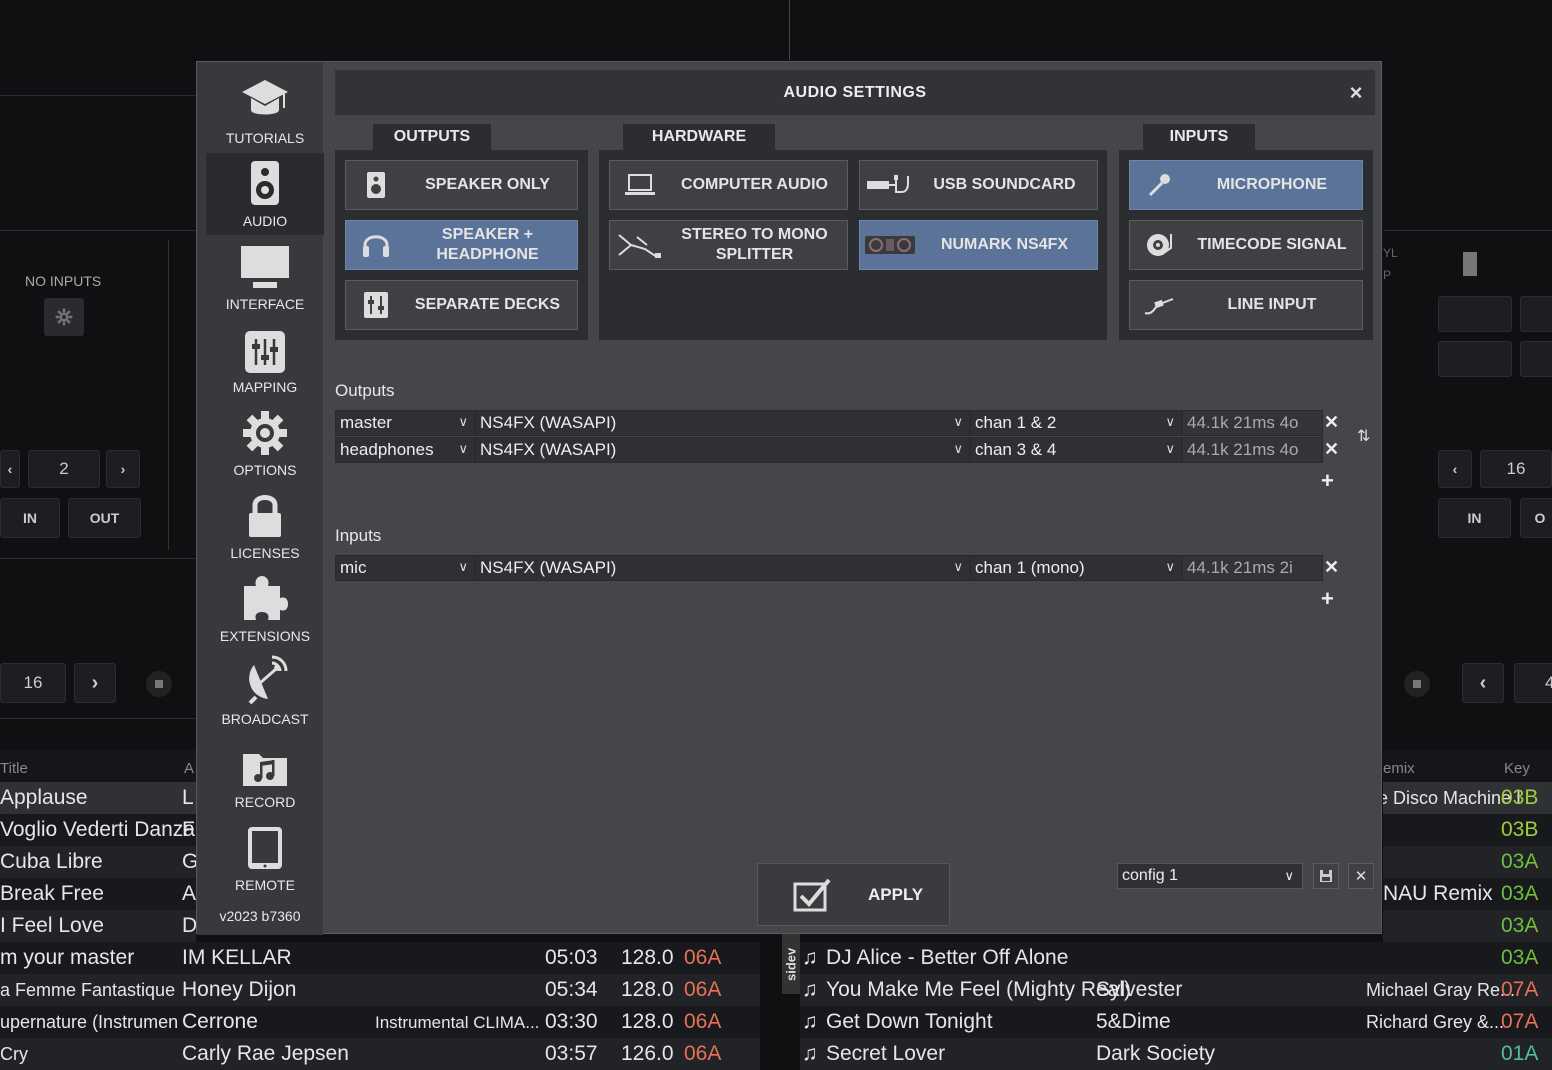  What do you see at coordinates (722, 568) in the screenshot?
I see `input-device-select: NS4FX (WASAPI) ∨` at bounding box center [722, 568].